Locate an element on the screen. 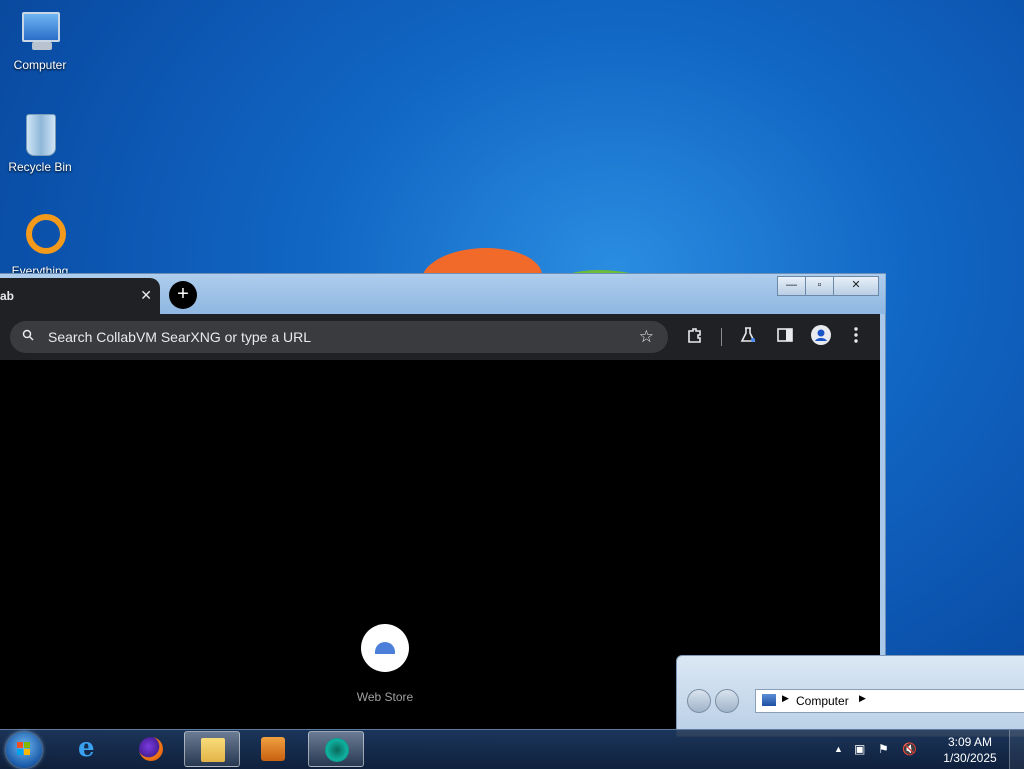 The image size is (1024, 769). back-button is located at coordinates (699, 701).